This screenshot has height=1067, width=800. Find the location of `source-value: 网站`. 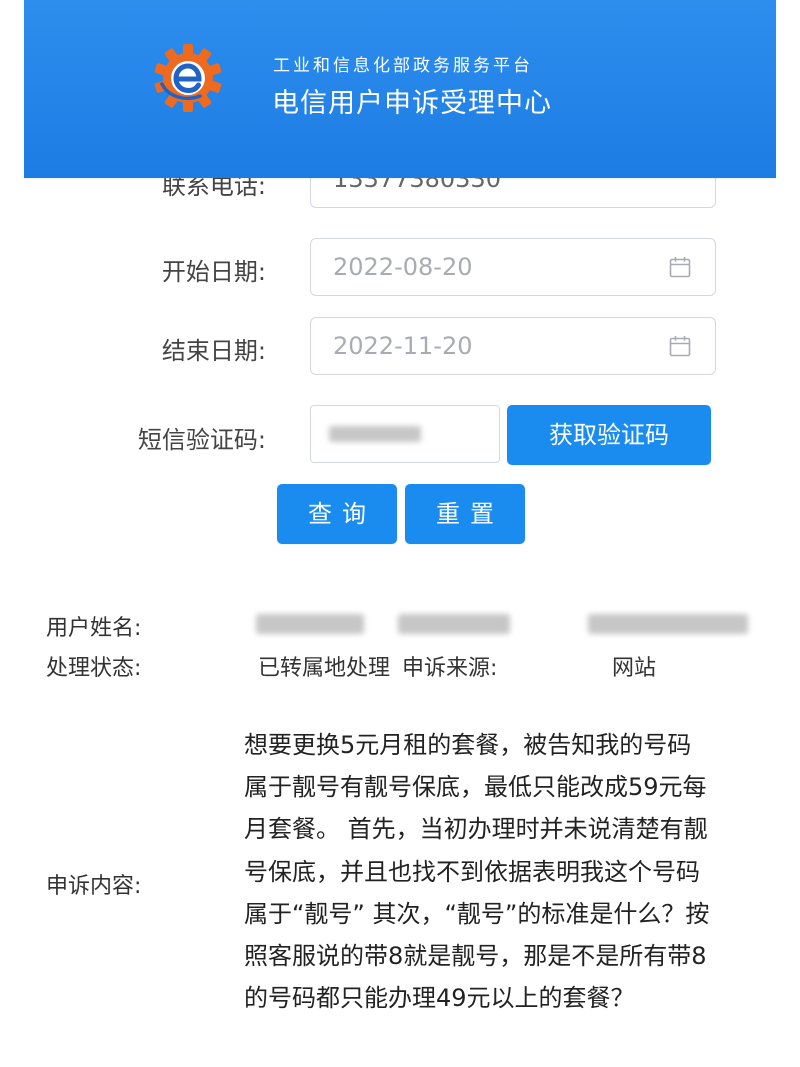

source-value: 网站 is located at coordinates (634, 668).